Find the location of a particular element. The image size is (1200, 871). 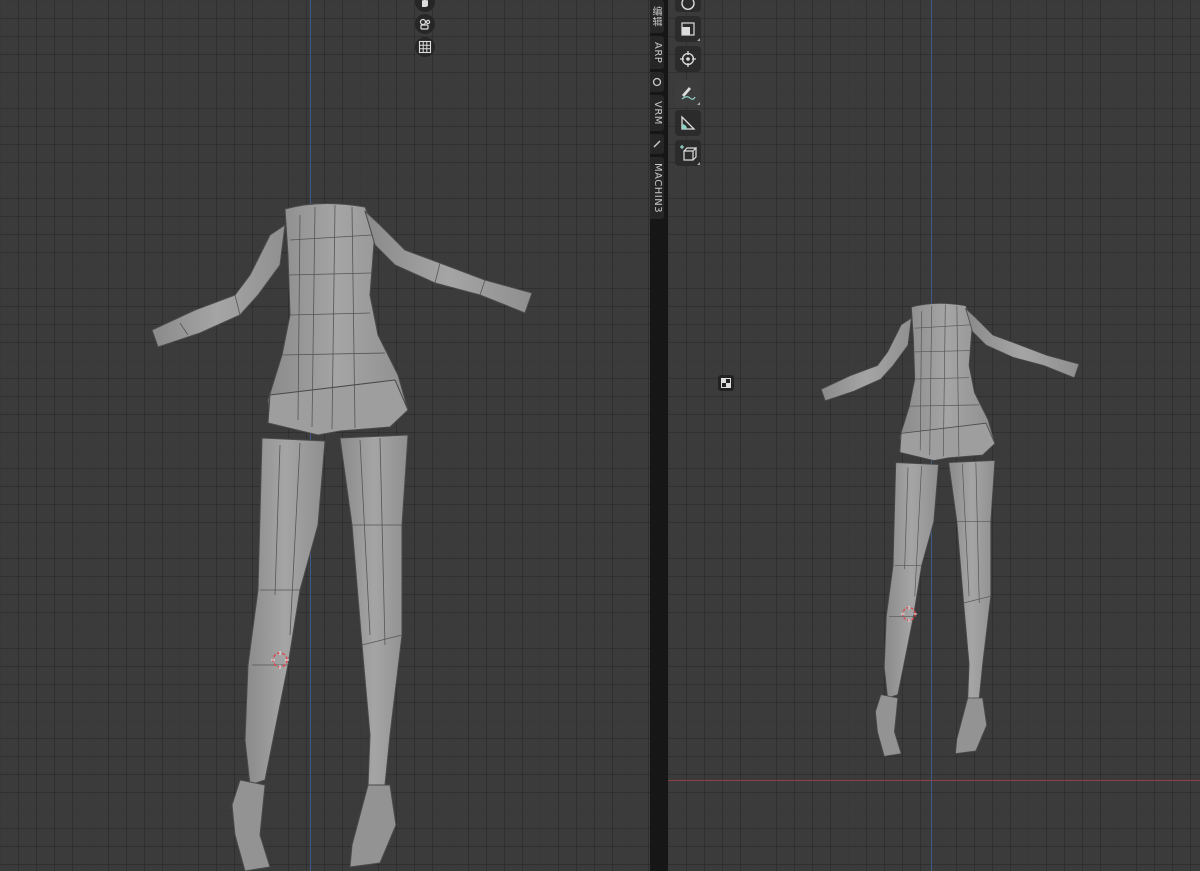

checker-overlay-icon is located at coordinates (726, 383).